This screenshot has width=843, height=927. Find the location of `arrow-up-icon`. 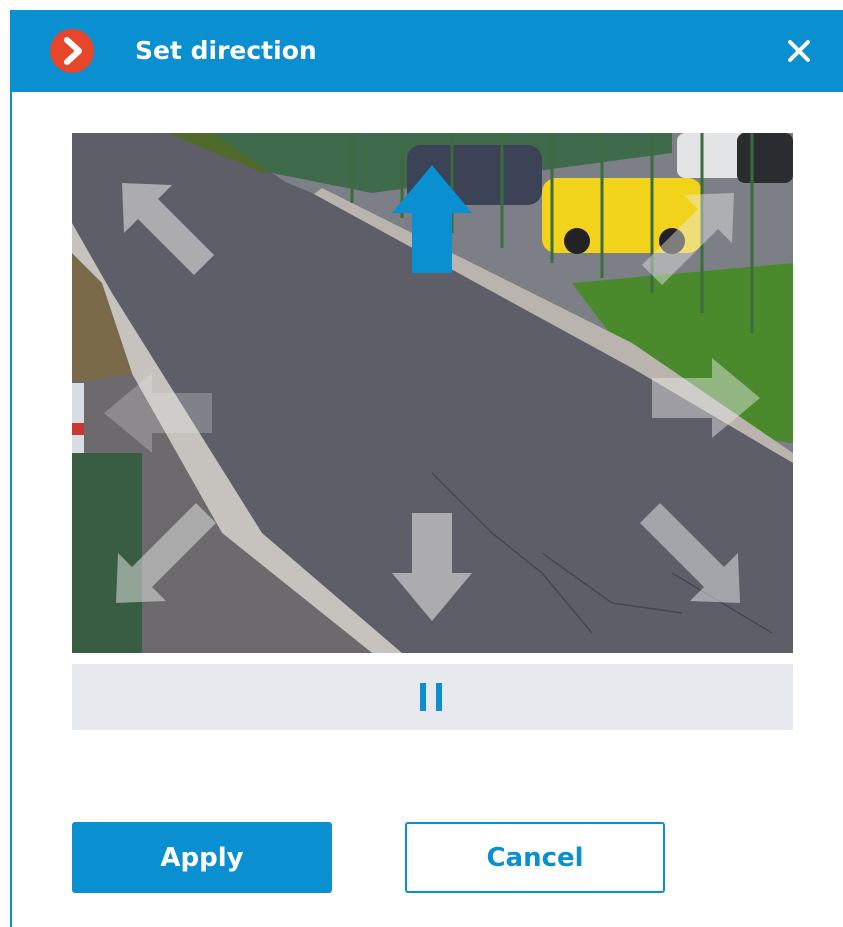

arrow-up-icon is located at coordinates (432, 218).